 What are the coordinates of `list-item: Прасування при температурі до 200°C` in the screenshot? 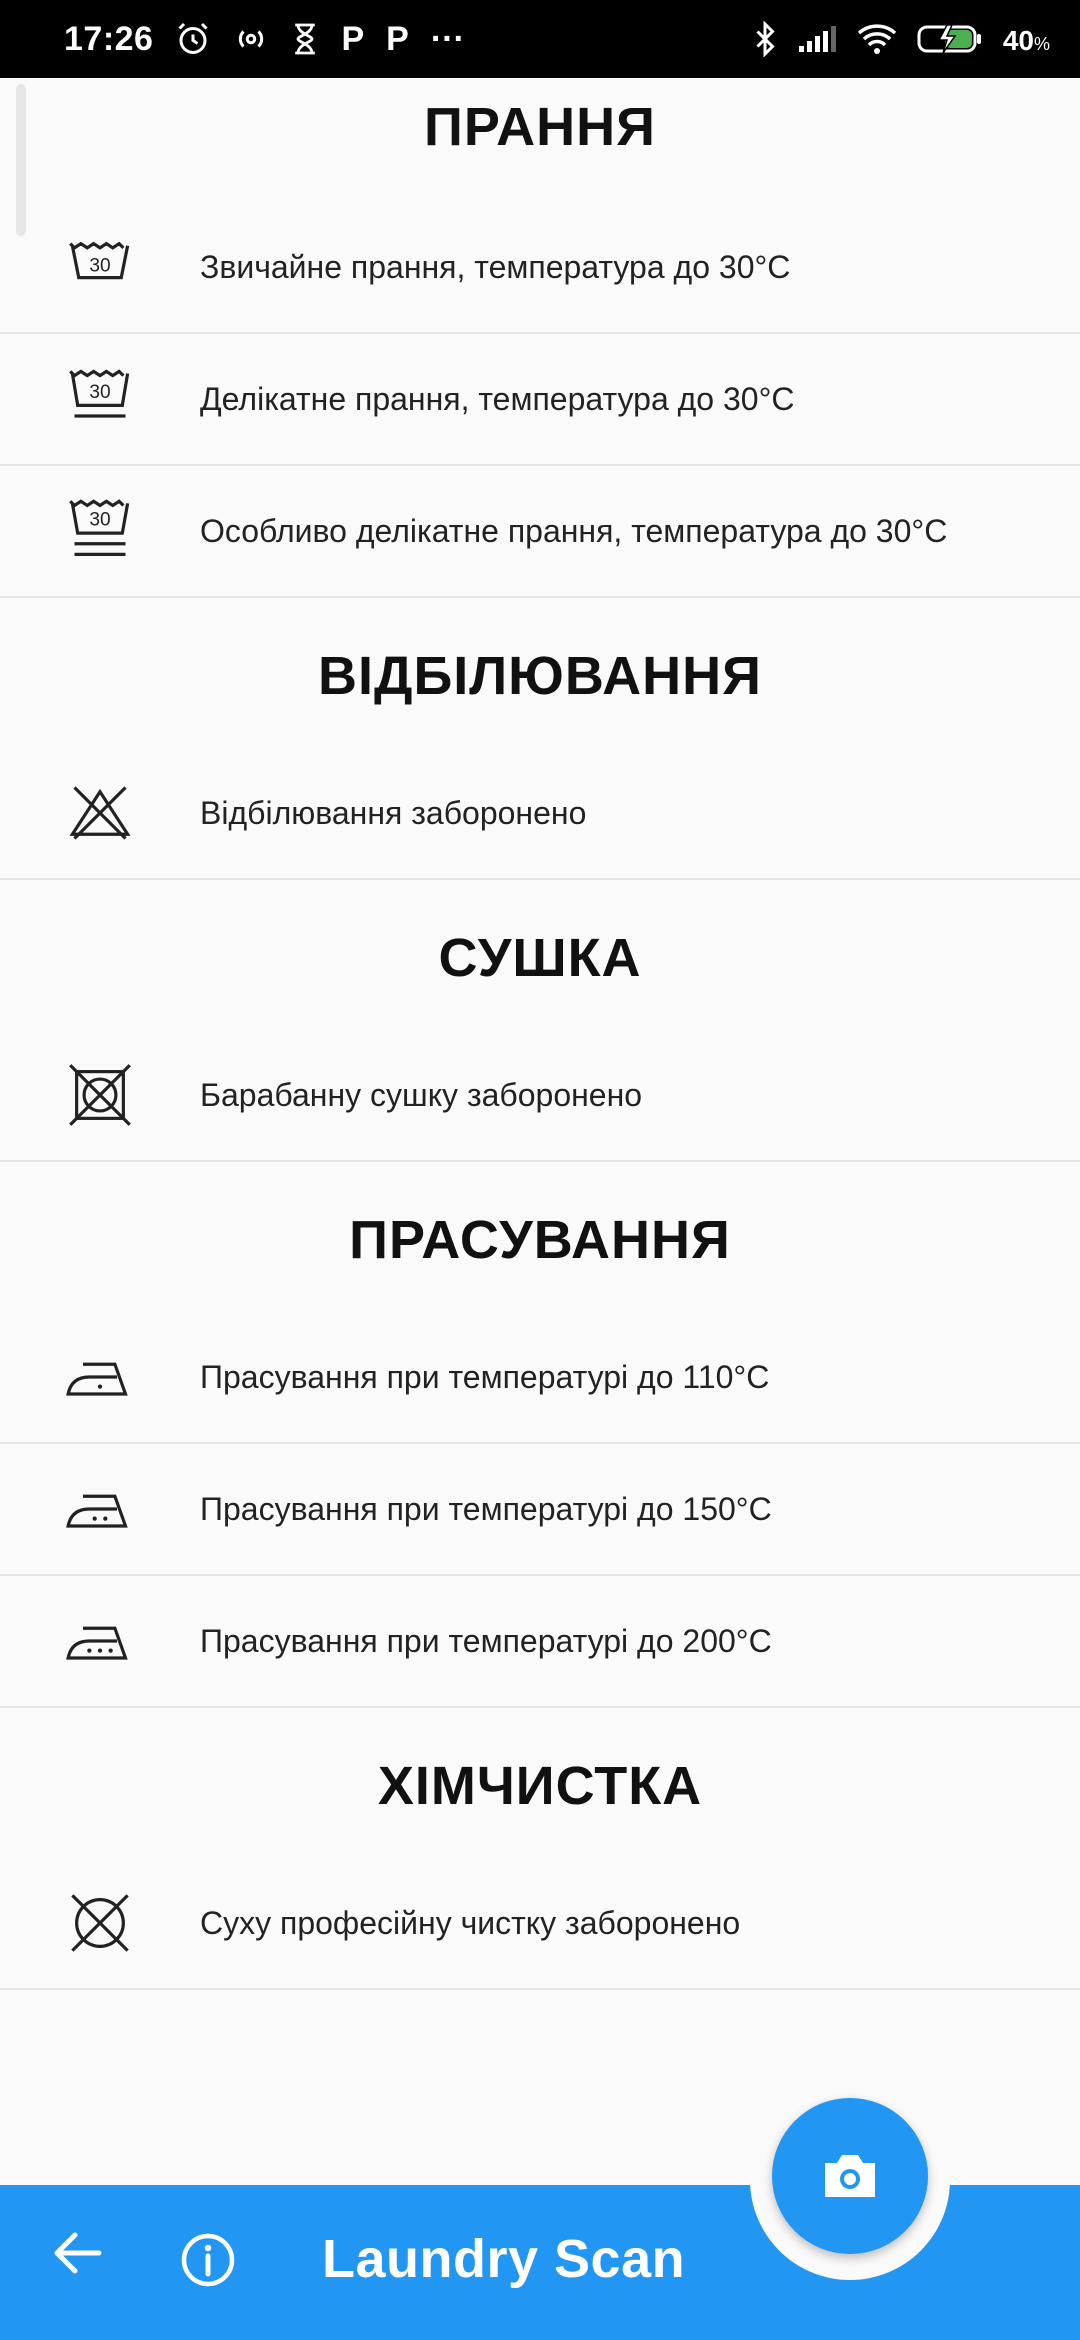 It's located at (540, 1642).